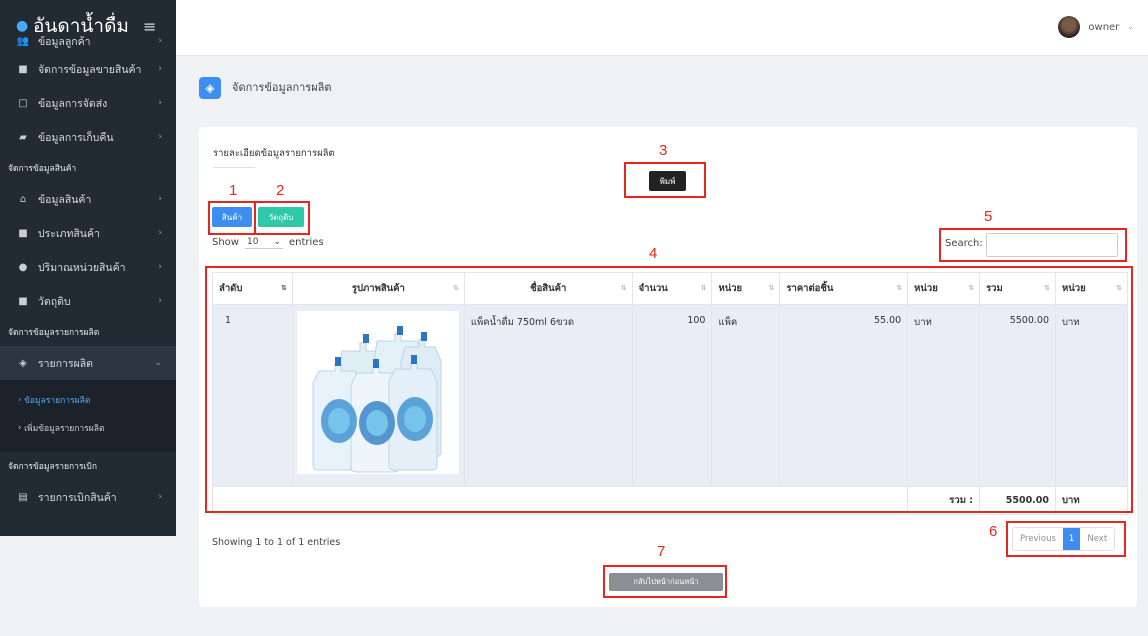 The height and width of the screenshot is (636, 1148). I want to click on annotation-number-1: 1, so click(233, 190).